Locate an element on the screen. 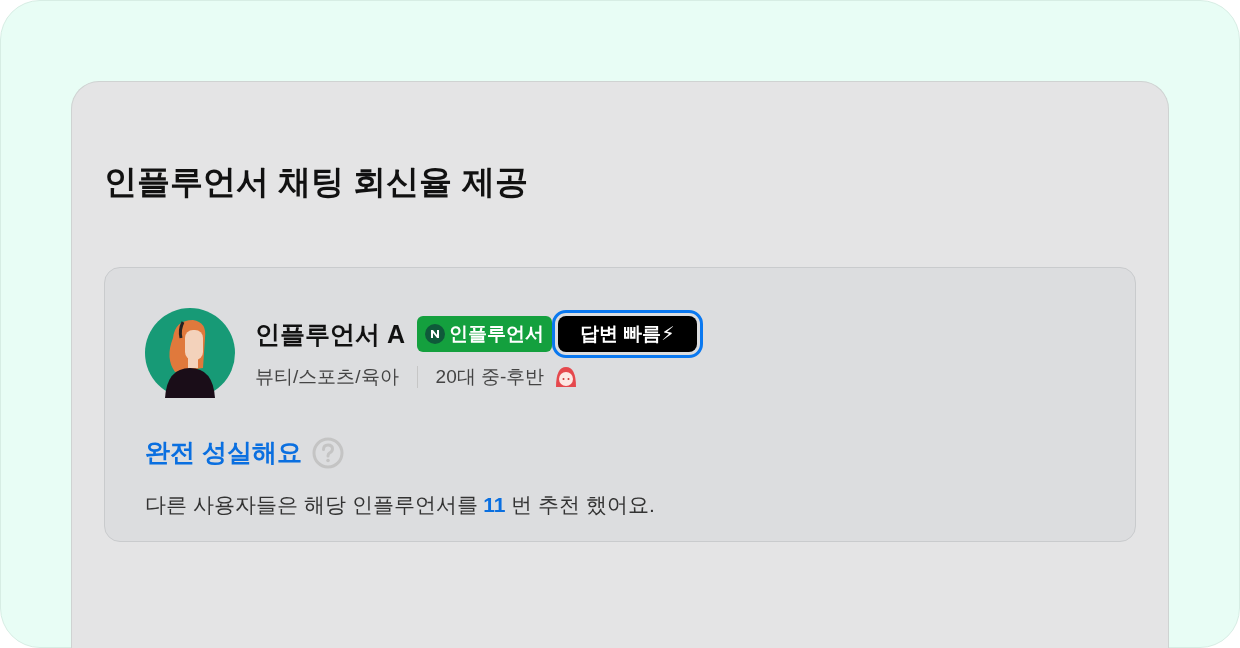 The height and width of the screenshot is (648, 1240). girl-face-icon is located at coordinates (566, 377).